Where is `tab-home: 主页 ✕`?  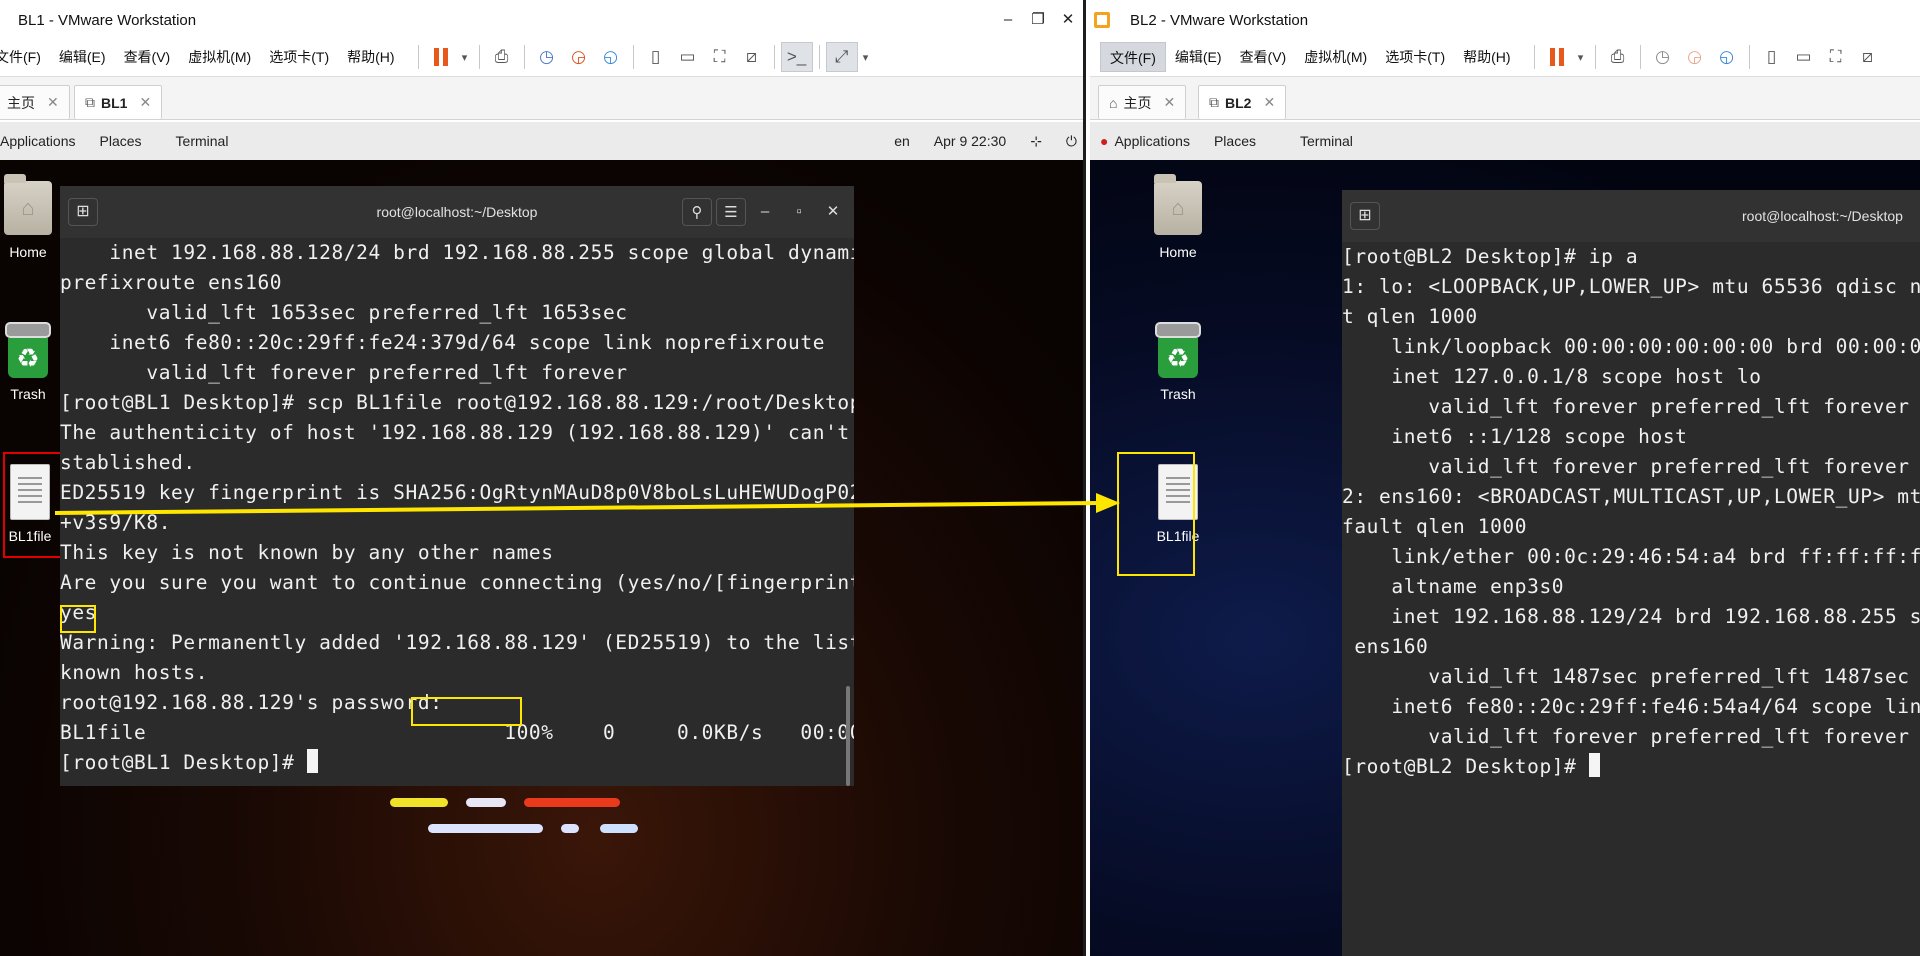
tab-home: 主页 ✕ is located at coordinates (35, 102).